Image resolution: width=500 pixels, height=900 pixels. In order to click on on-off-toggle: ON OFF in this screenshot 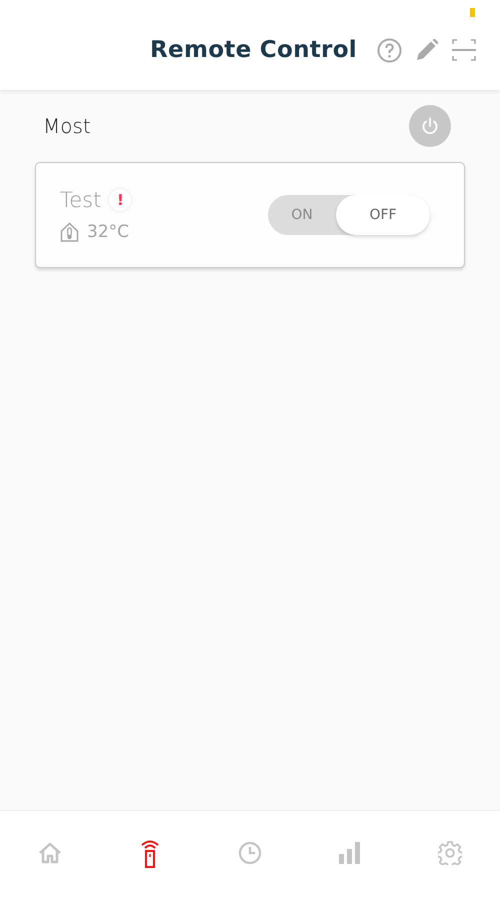, I will do `click(349, 215)`.